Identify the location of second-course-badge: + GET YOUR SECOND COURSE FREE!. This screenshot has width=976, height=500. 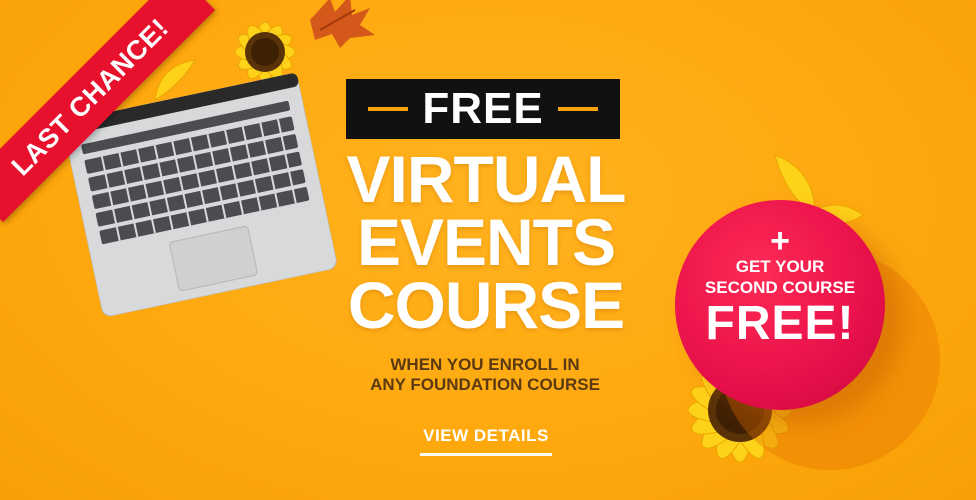
(780, 305).